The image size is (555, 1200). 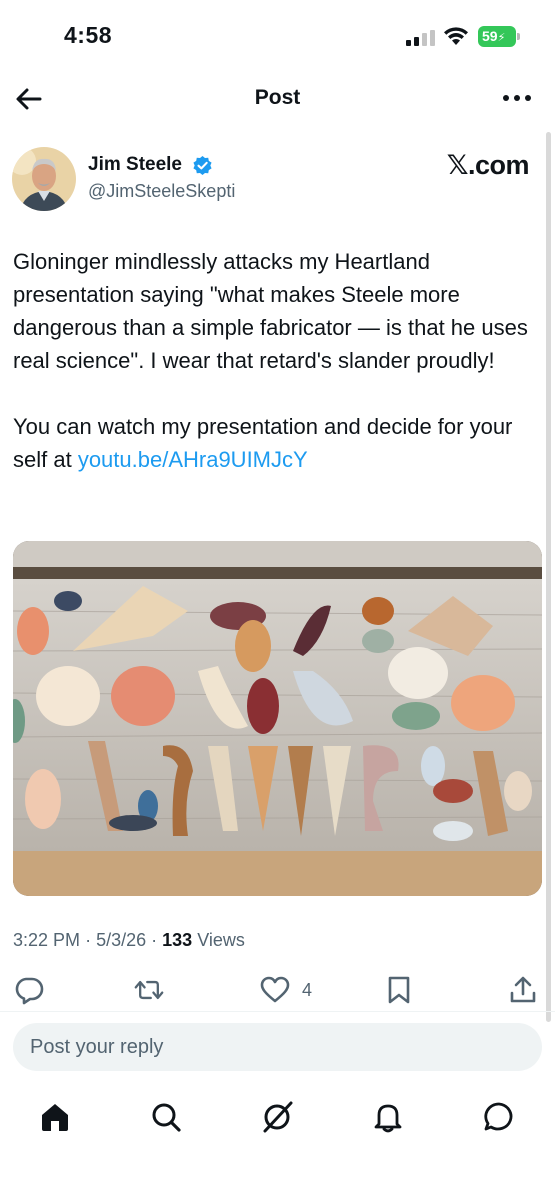 I want to click on share-icon, so click(x=523, y=989).